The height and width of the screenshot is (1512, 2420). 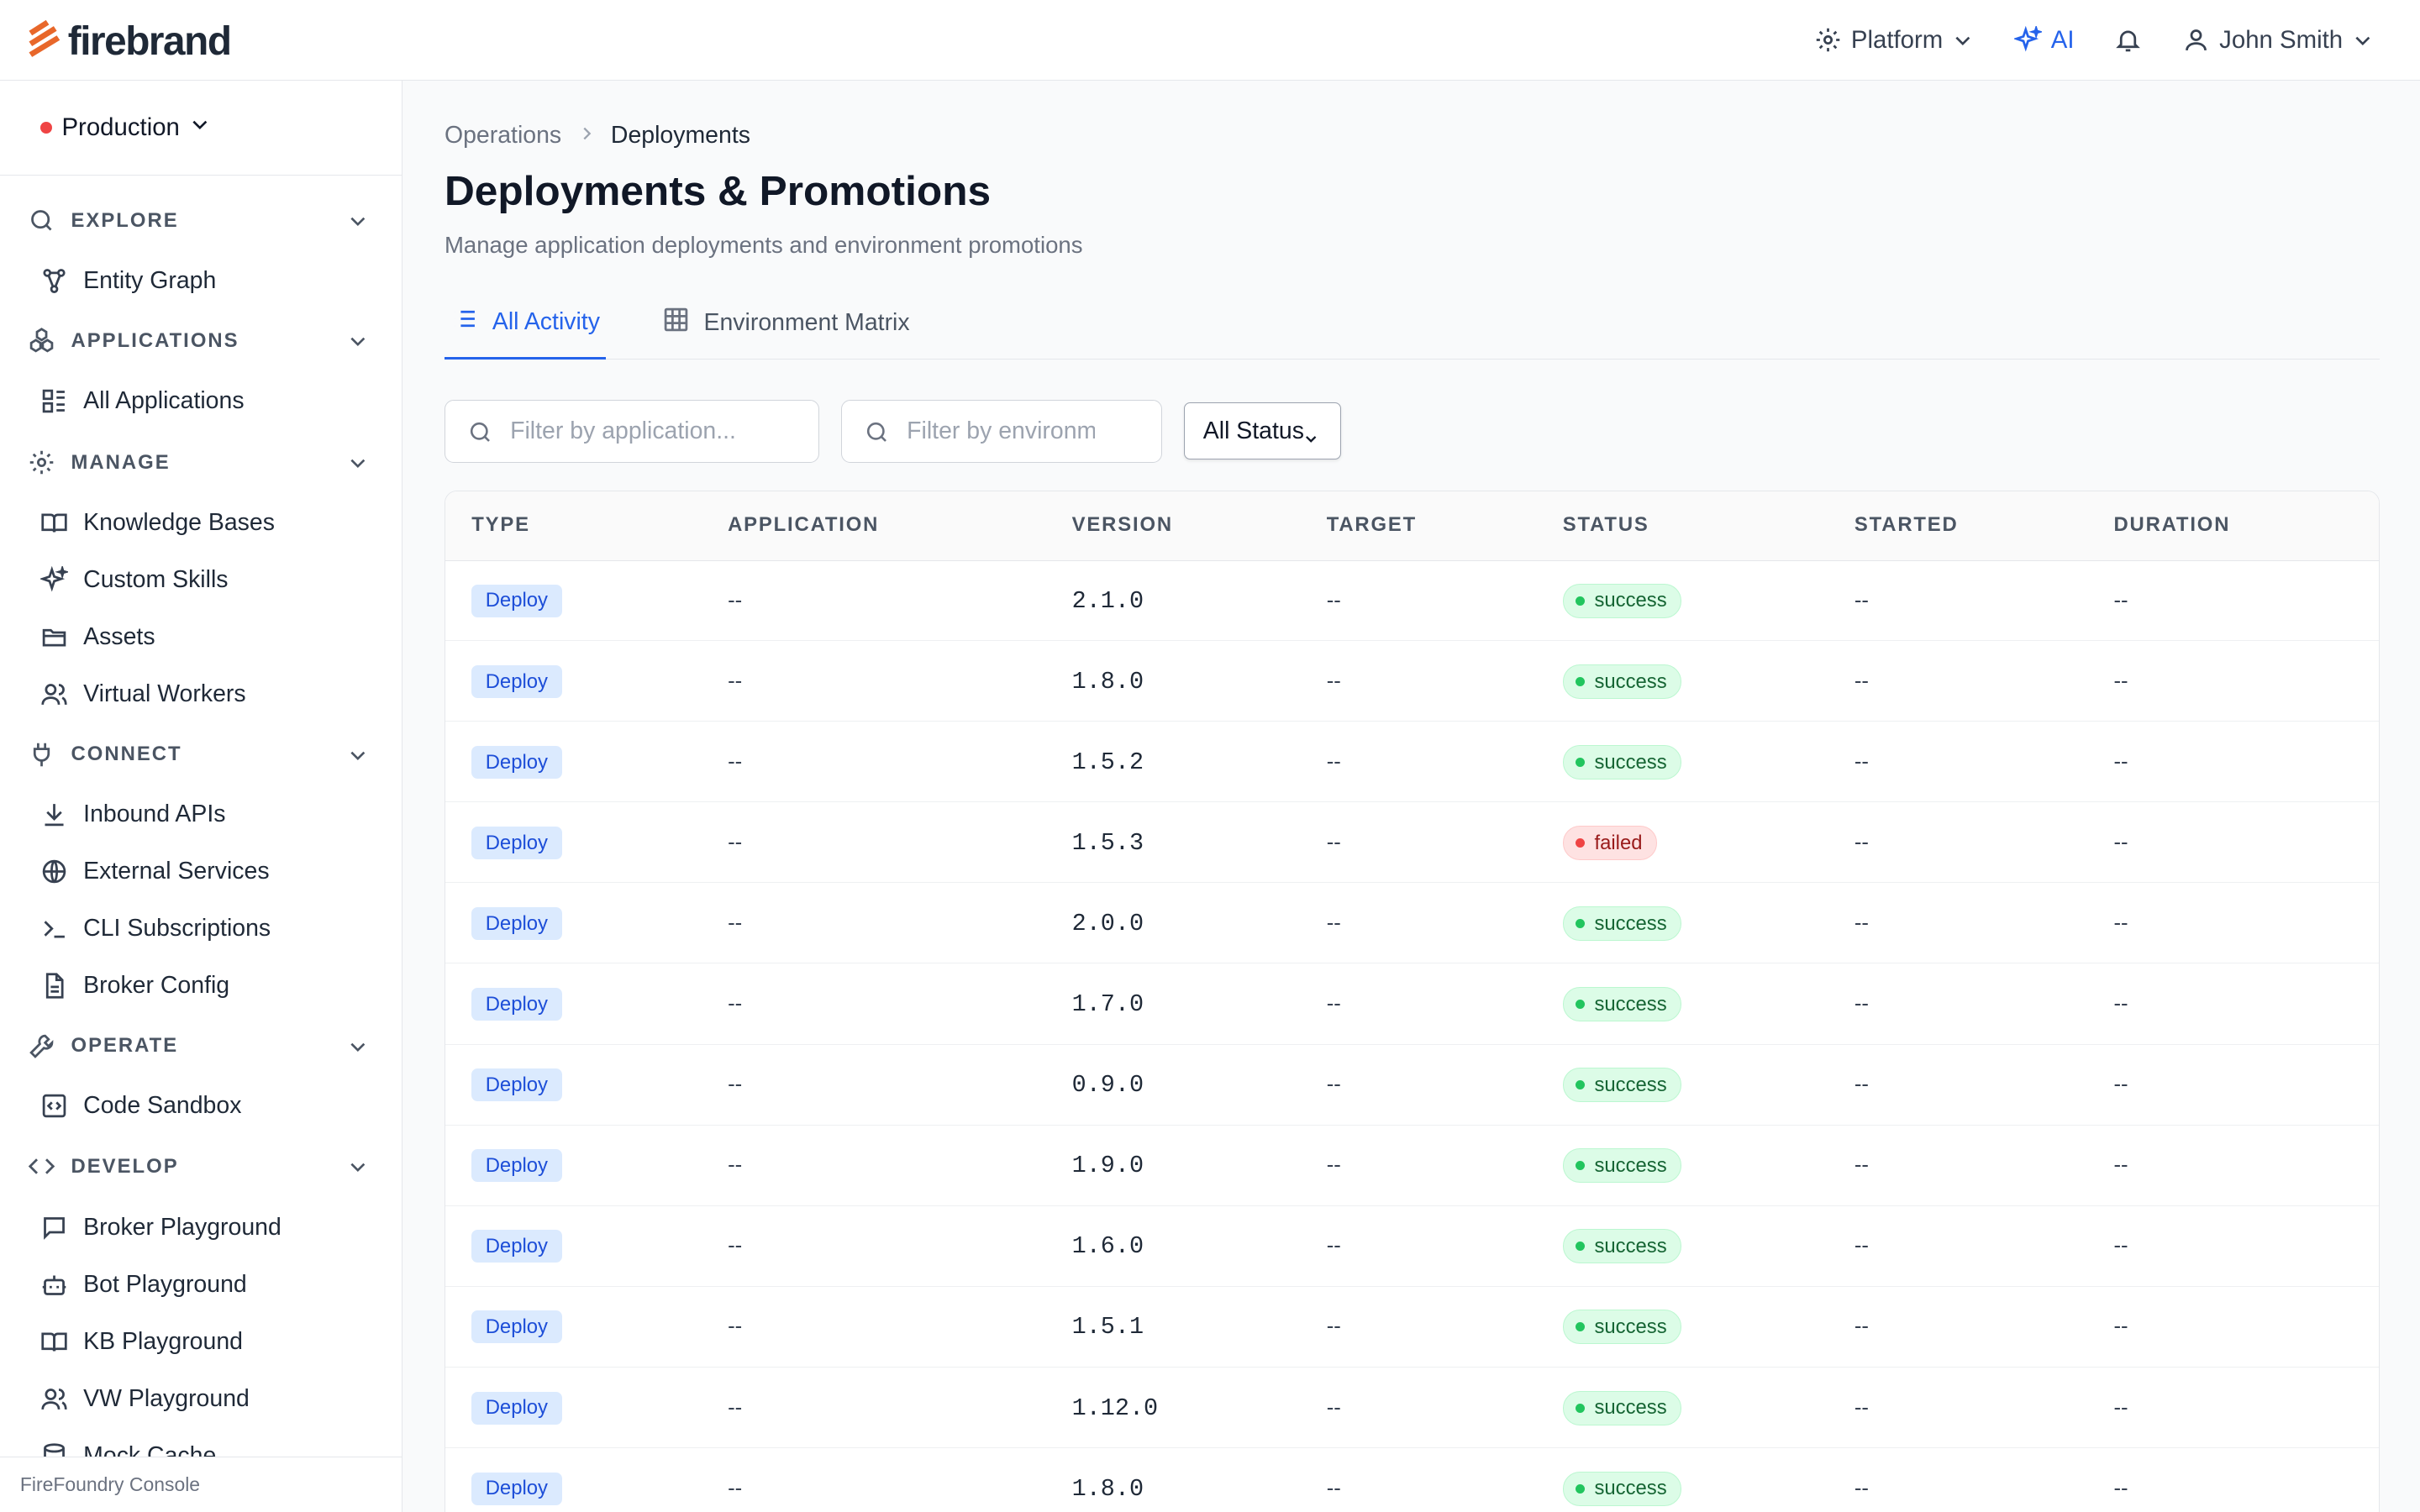 What do you see at coordinates (1372, 525) in the screenshot?
I see `column-header-target: TARGET` at bounding box center [1372, 525].